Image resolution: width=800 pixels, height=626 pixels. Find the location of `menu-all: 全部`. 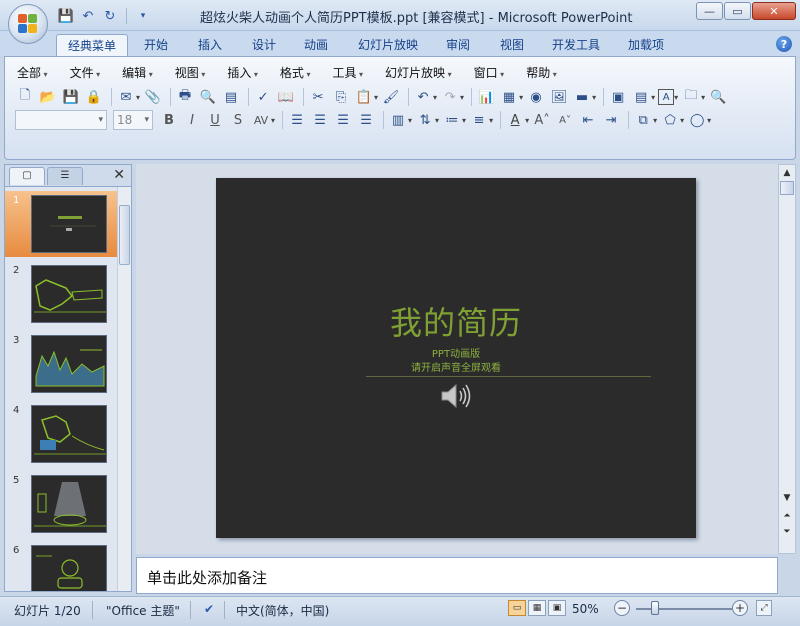

menu-all: 全部 is located at coordinates (32, 74).